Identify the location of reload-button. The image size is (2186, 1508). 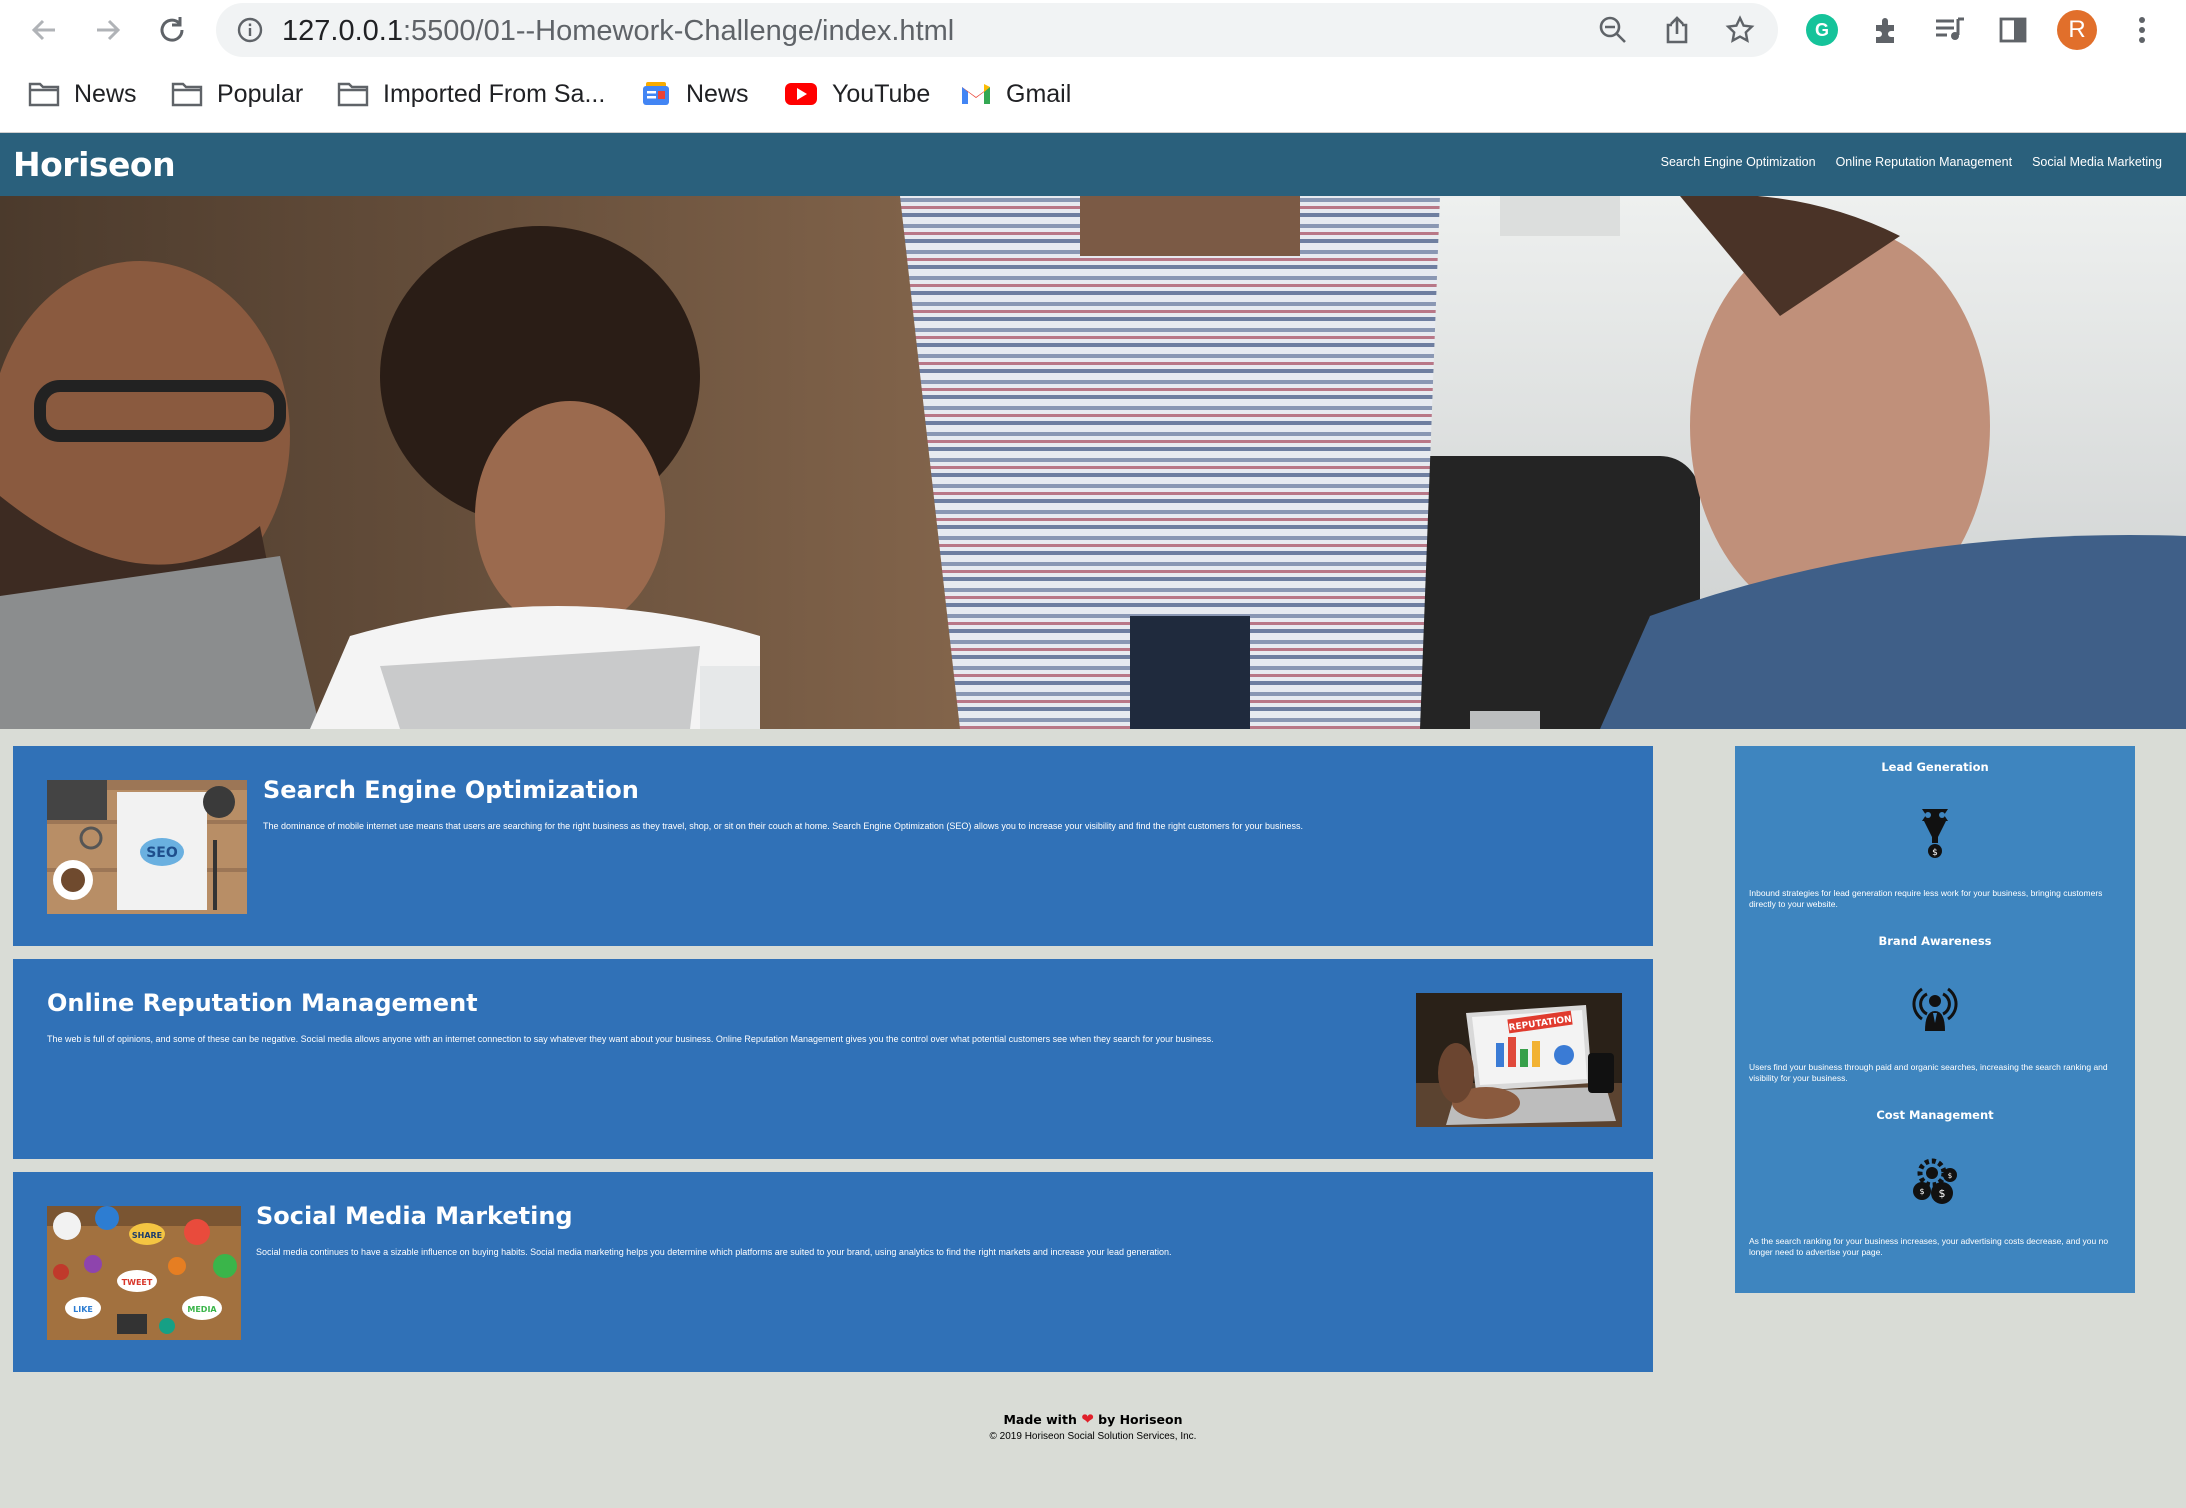
(172, 30).